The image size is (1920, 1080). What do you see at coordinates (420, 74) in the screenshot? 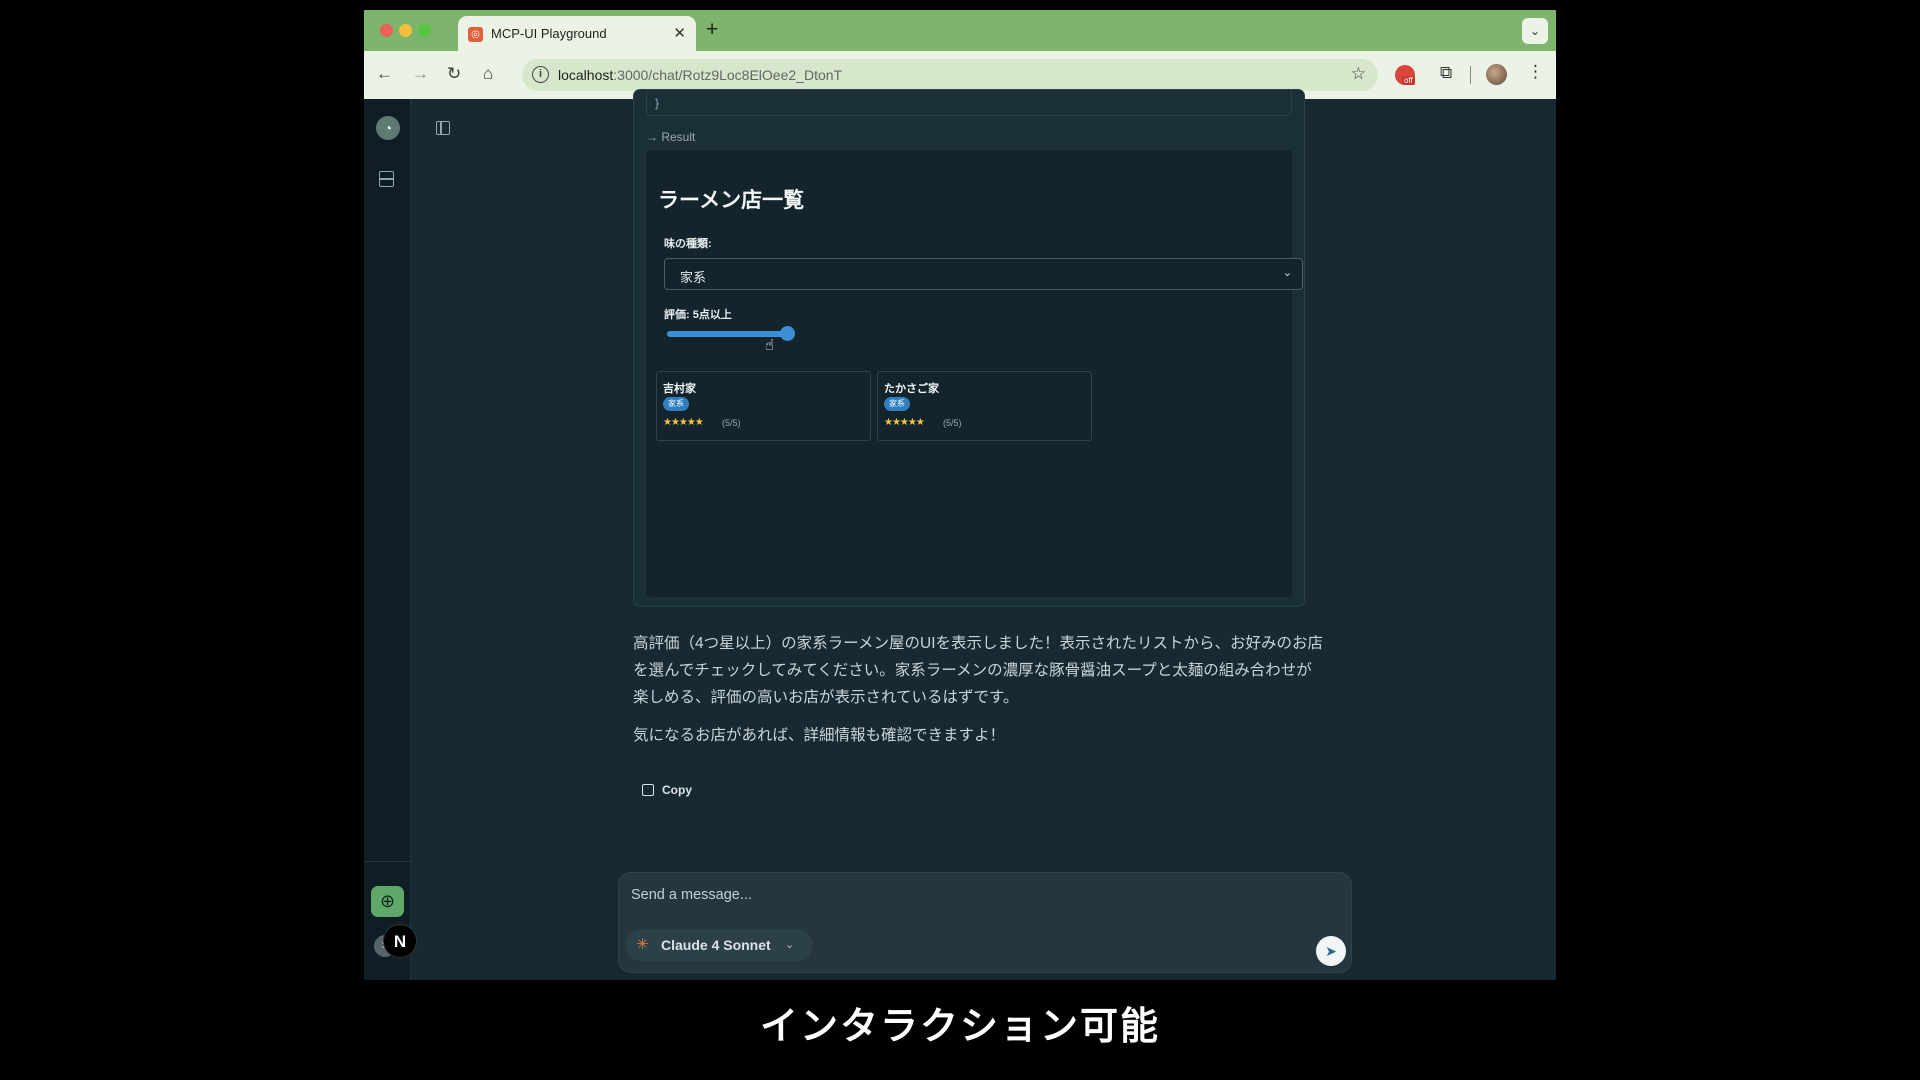
I see `forward-icon: →` at bounding box center [420, 74].